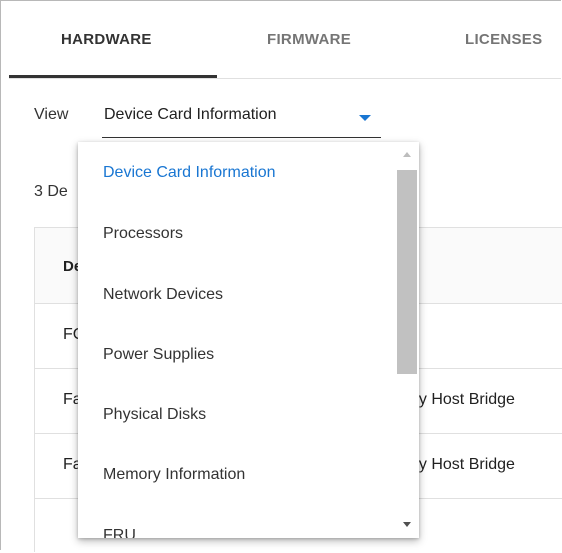  What do you see at coordinates (158, 355) in the screenshot?
I see `dropdown-option-power-supplies: Power Supplies` at bounding box center [158, 355].